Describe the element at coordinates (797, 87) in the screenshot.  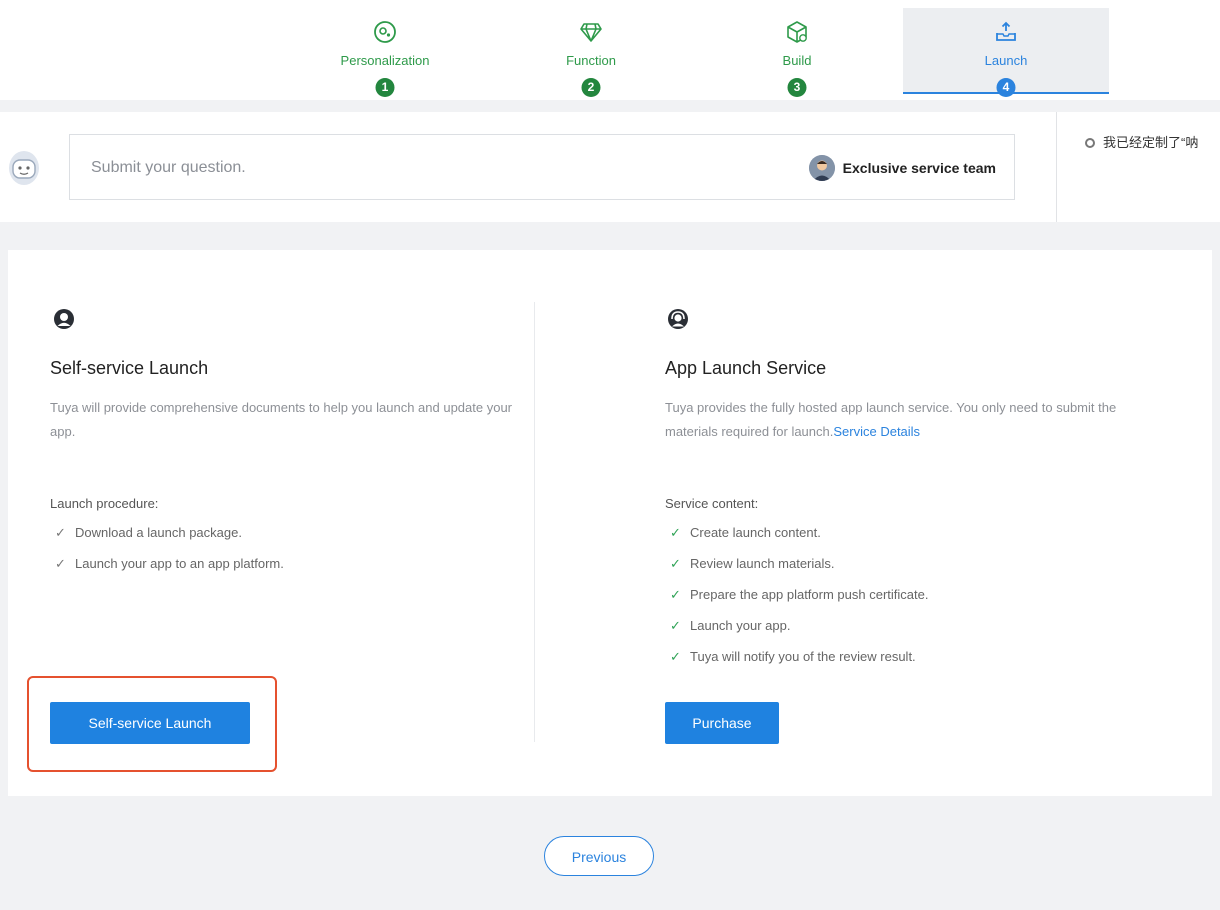
I see `step-number-badge: 3` at that location.